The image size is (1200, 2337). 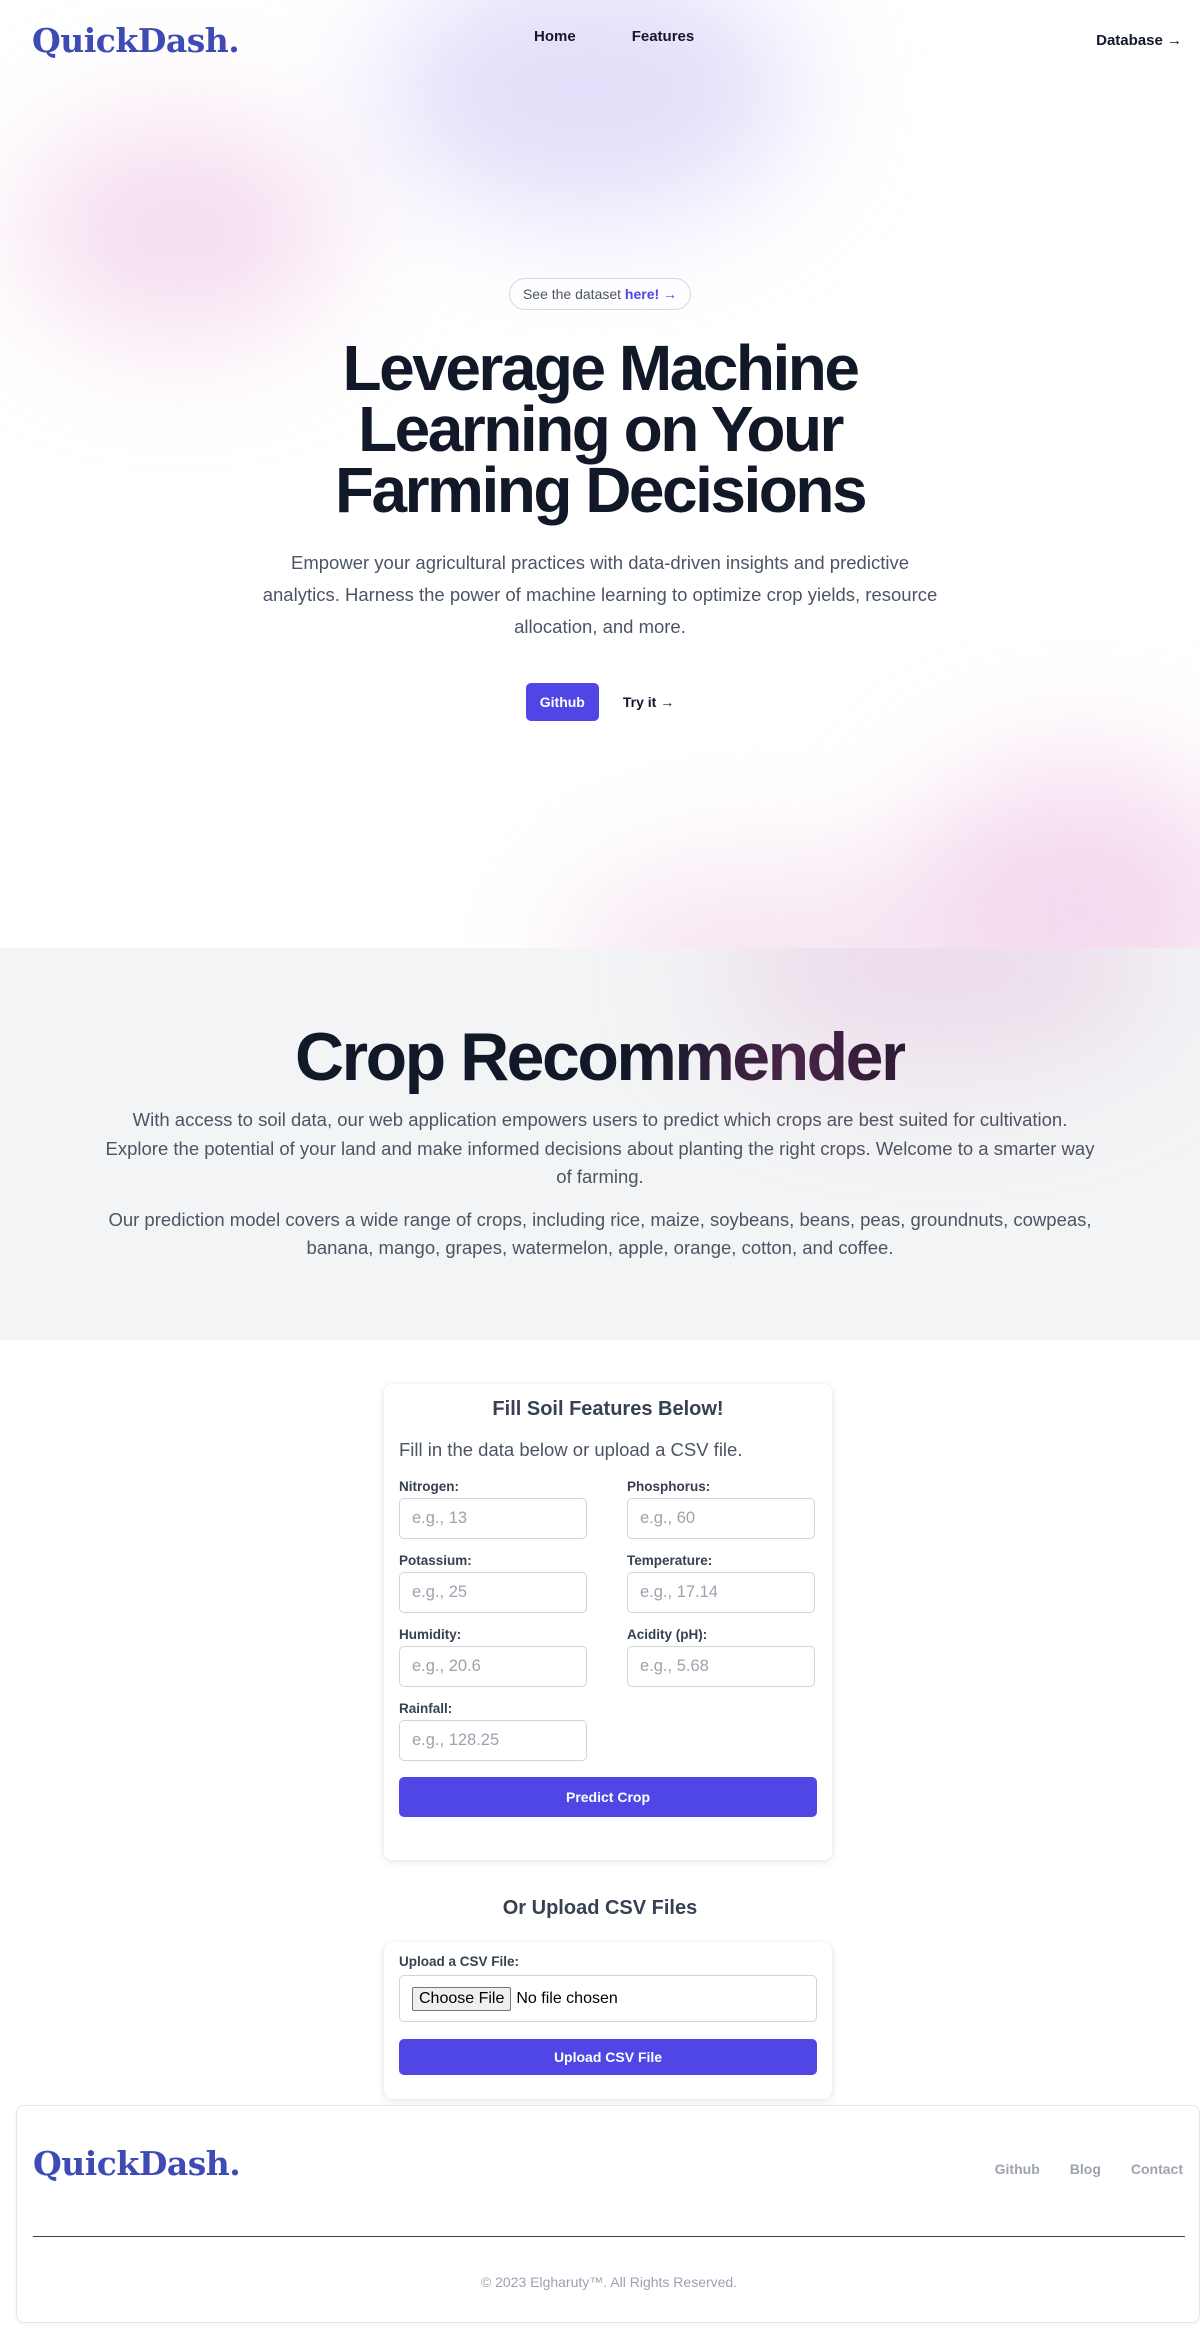 I want to click on footer-link-github: Github, so click(x=1017, y=2169).